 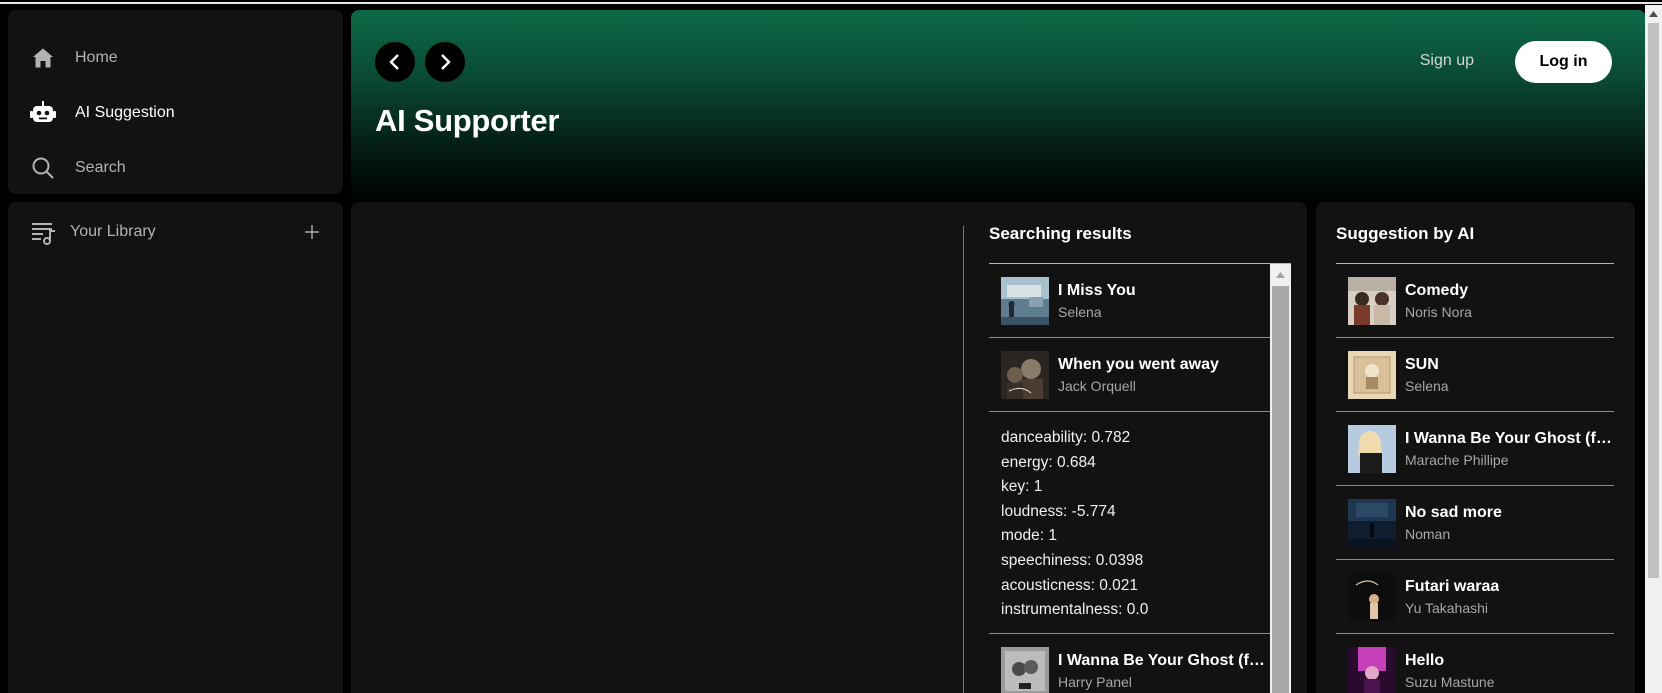 I want to click on track-title: When you went away, so click(x=1138, y=364).